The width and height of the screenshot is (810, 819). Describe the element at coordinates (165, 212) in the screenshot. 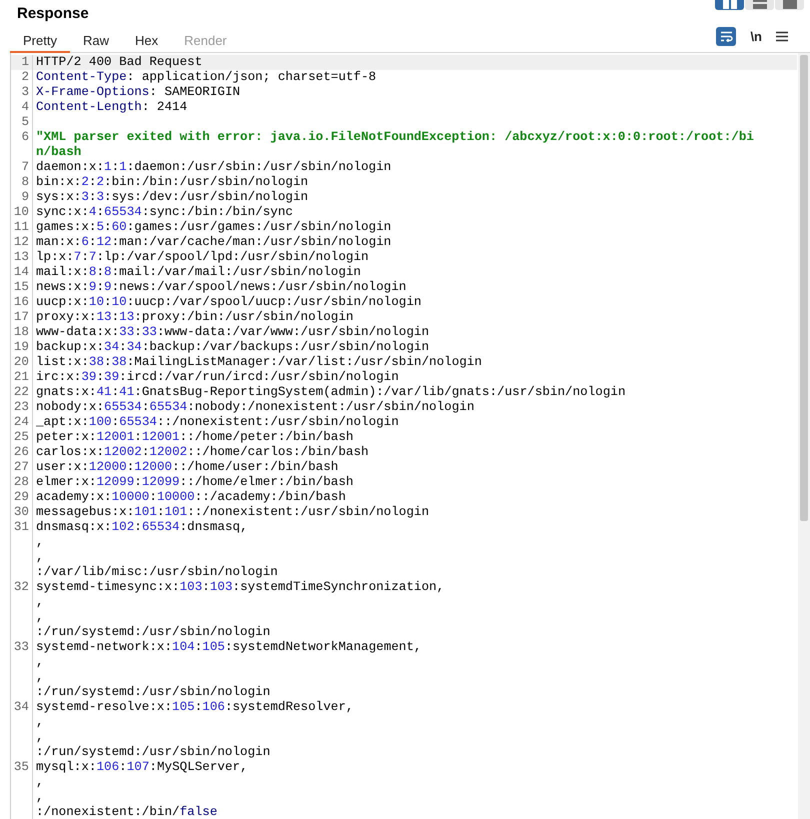

I see `code-line: sync:x:4:65534:sync:/bin:/bin/sync` at that location.